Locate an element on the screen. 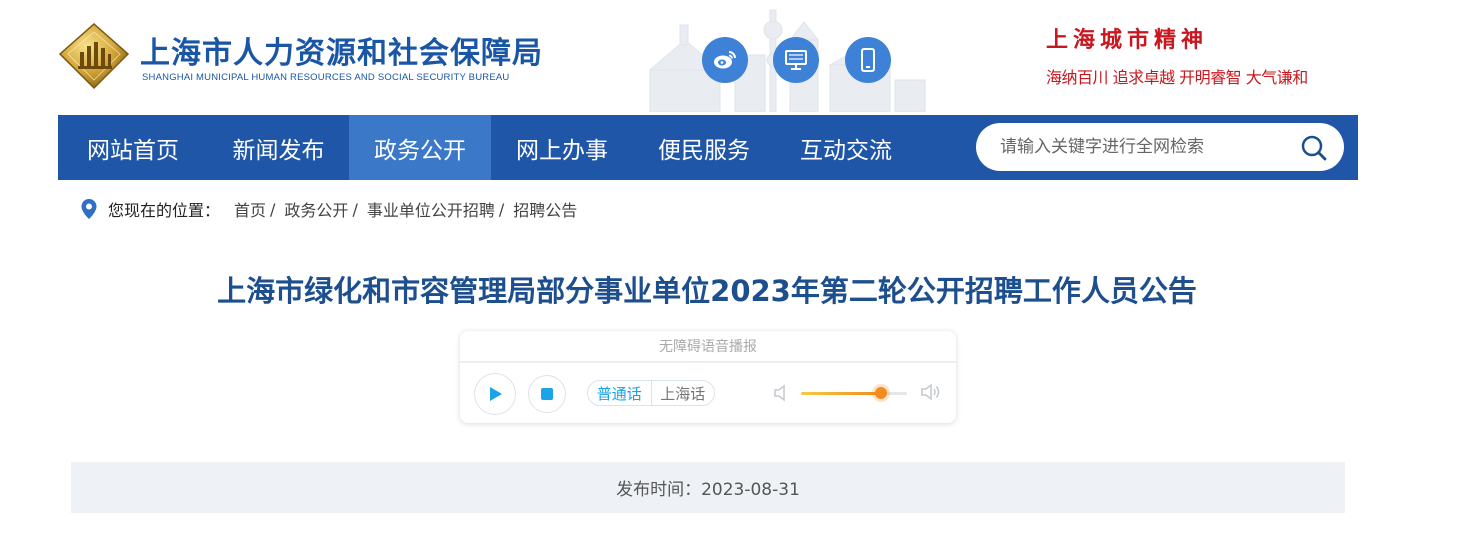 This screenshot has height=538, width=1468. weibo-button is located at coordinates (725, 60).